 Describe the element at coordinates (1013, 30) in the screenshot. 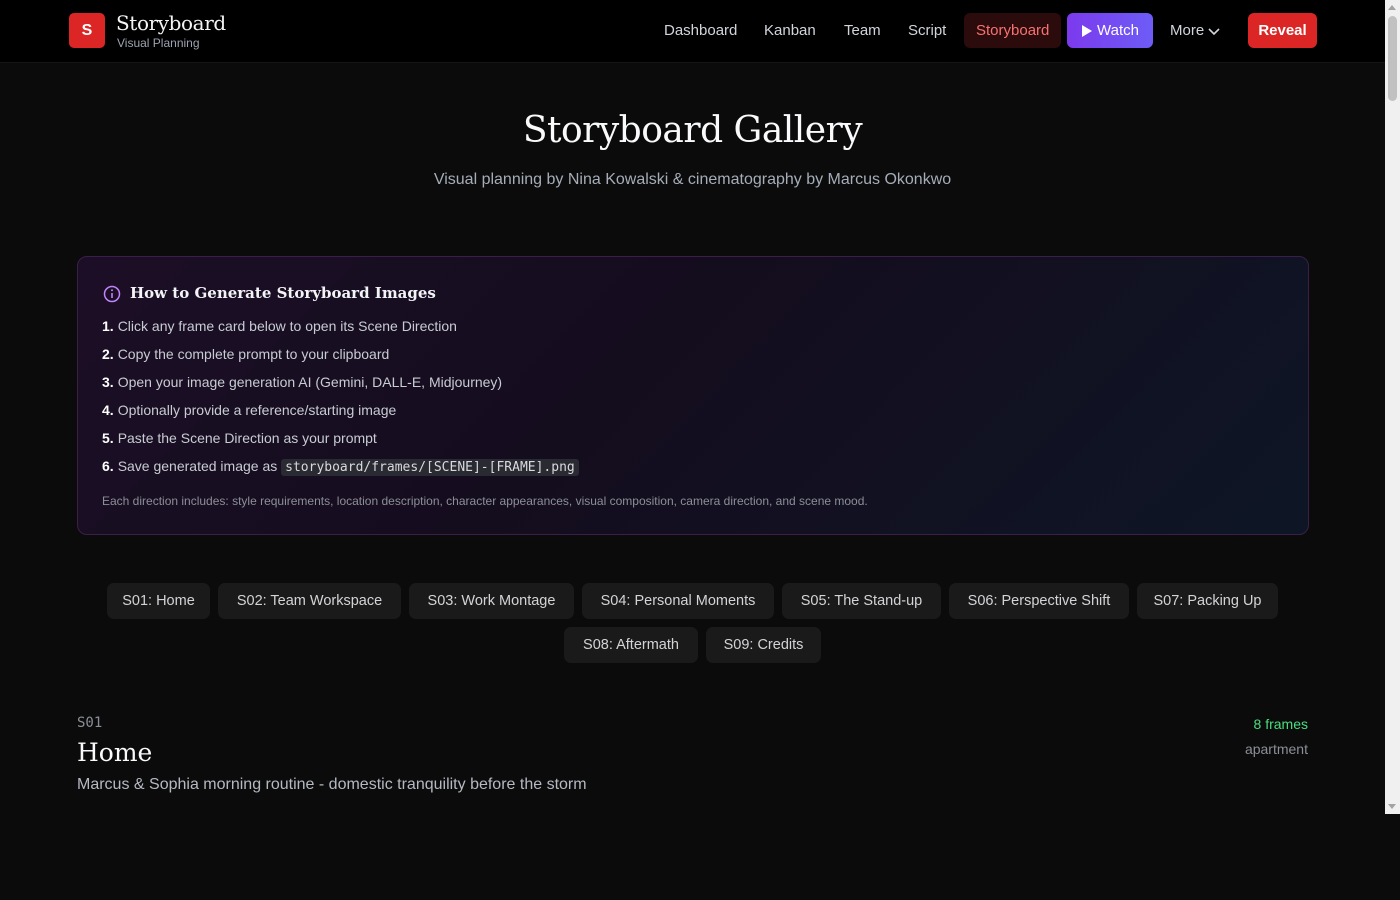

I see `nav-storyboard: Storyboard` at that location.